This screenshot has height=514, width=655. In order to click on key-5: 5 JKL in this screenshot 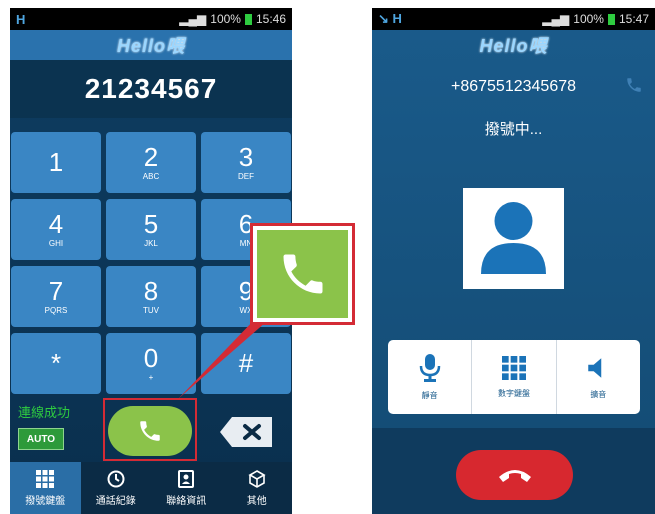, I will do `click(151, 229)`.